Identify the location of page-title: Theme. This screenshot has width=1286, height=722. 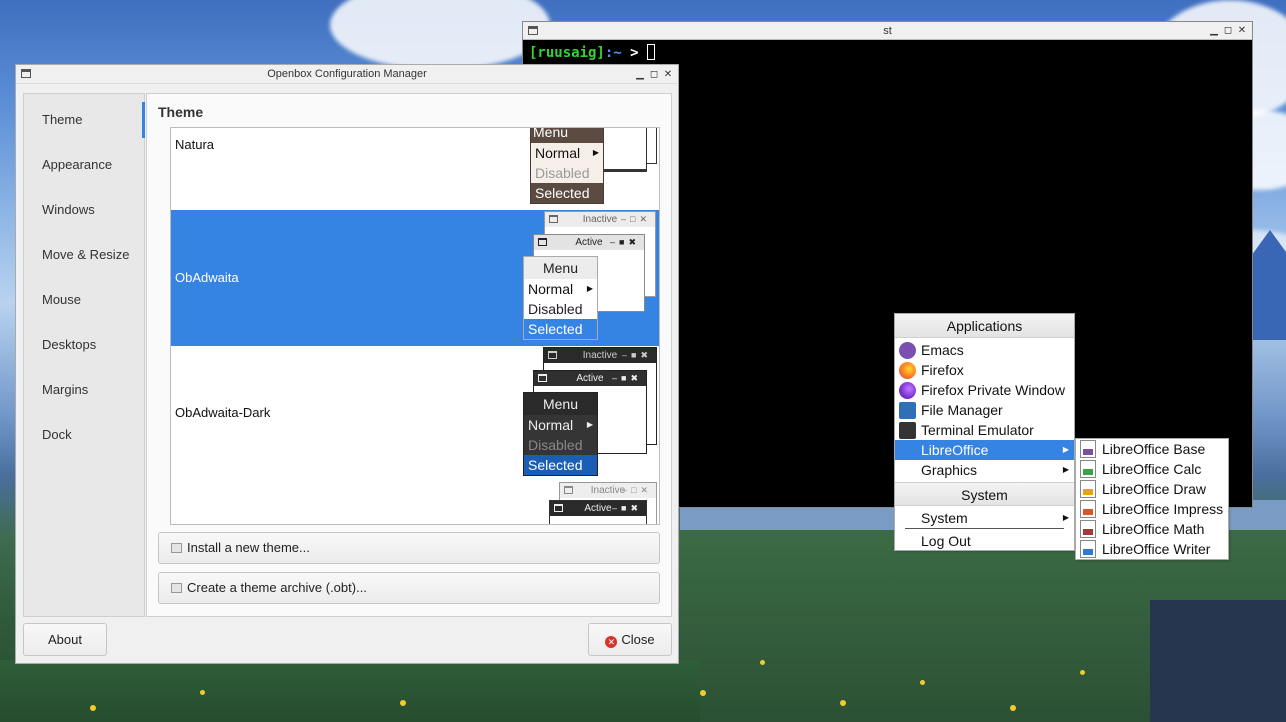
(181, 112).